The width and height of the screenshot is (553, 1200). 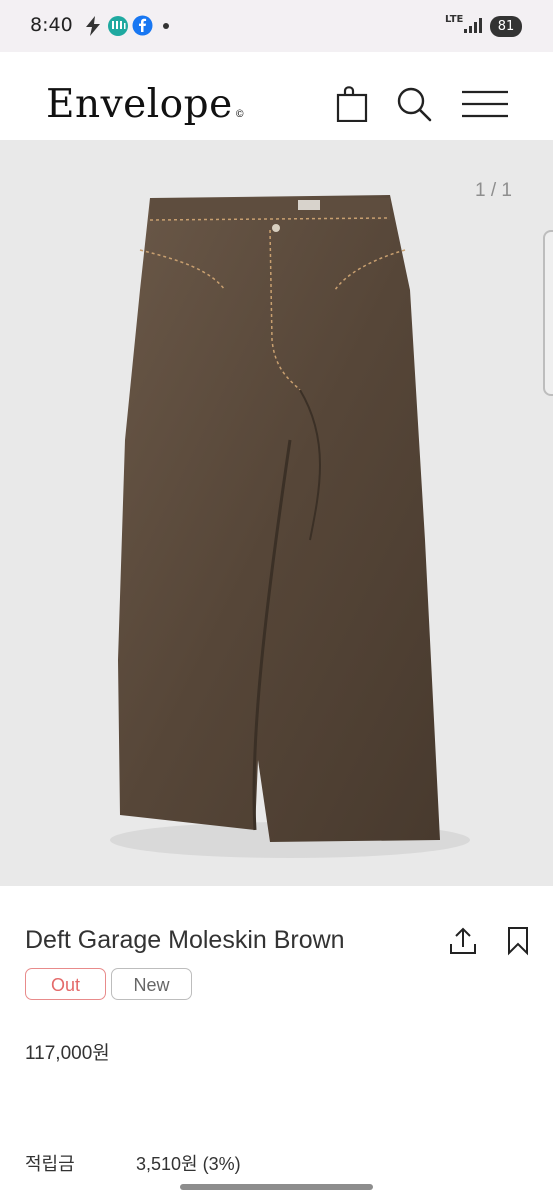 I want to click on badge-out: Out, so click(x=65, y=984).